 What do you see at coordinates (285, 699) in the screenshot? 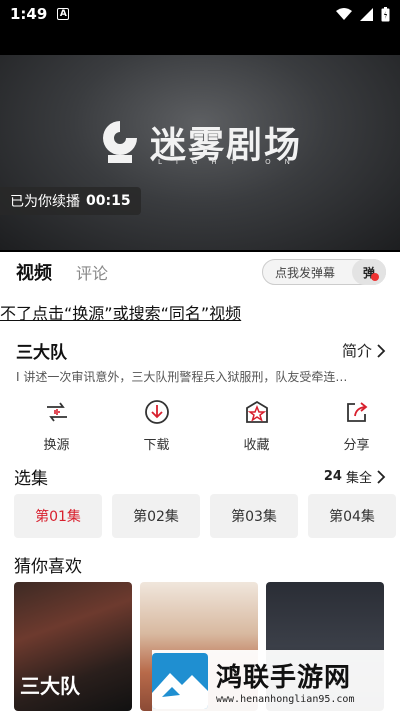
I see `watermark-url: www.henanhonglian95.com` at bounding box center [285, 699].